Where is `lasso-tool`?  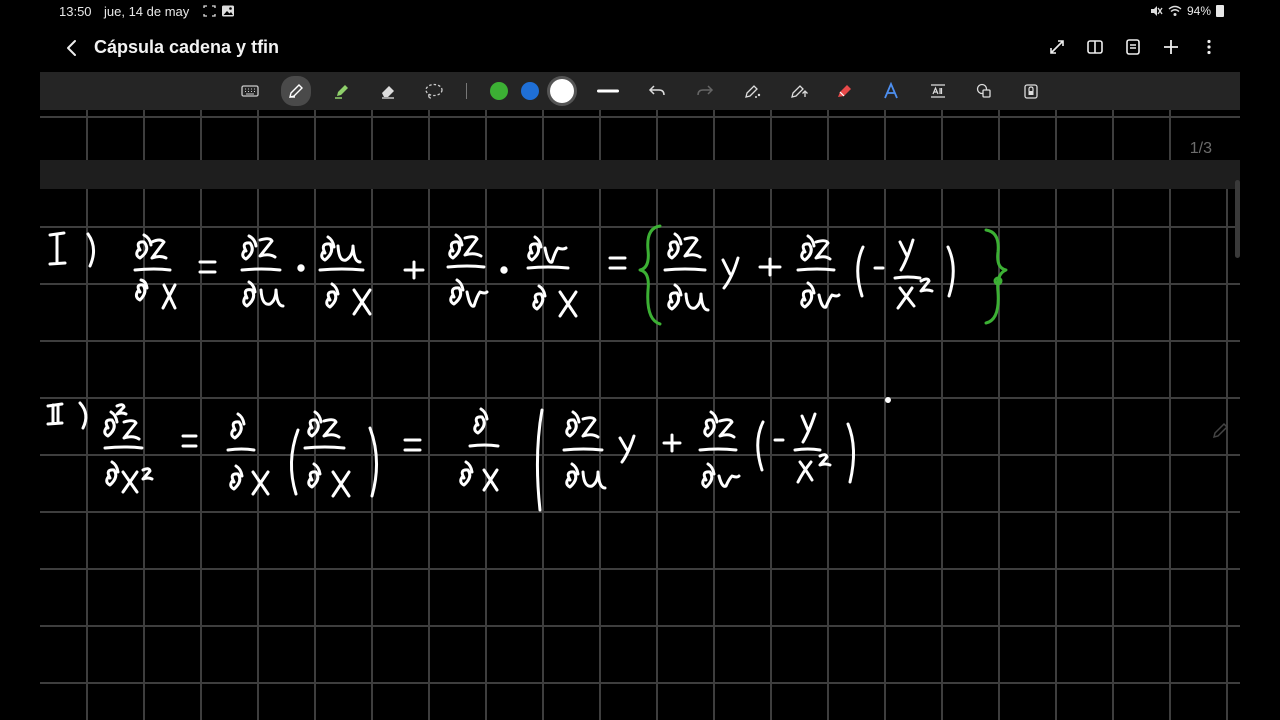
lasso-tool is located at coordinates (434, 91).